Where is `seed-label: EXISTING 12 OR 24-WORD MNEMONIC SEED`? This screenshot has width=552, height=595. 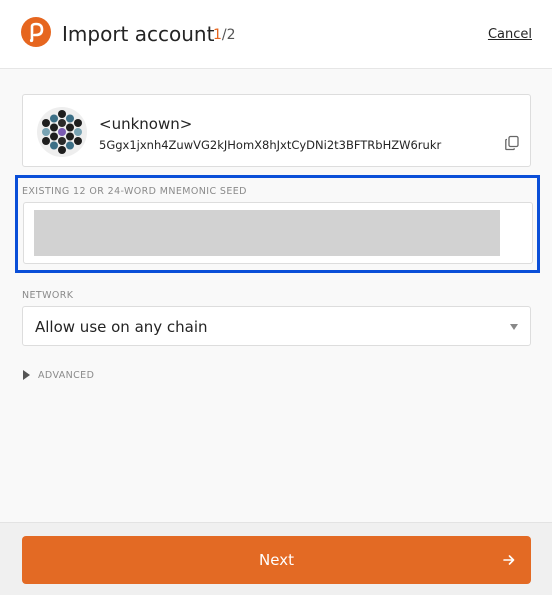
seed-label: EXISTING 12 OR 24-WORD MNEMONIC SEED is located at coordinates (134, 191).